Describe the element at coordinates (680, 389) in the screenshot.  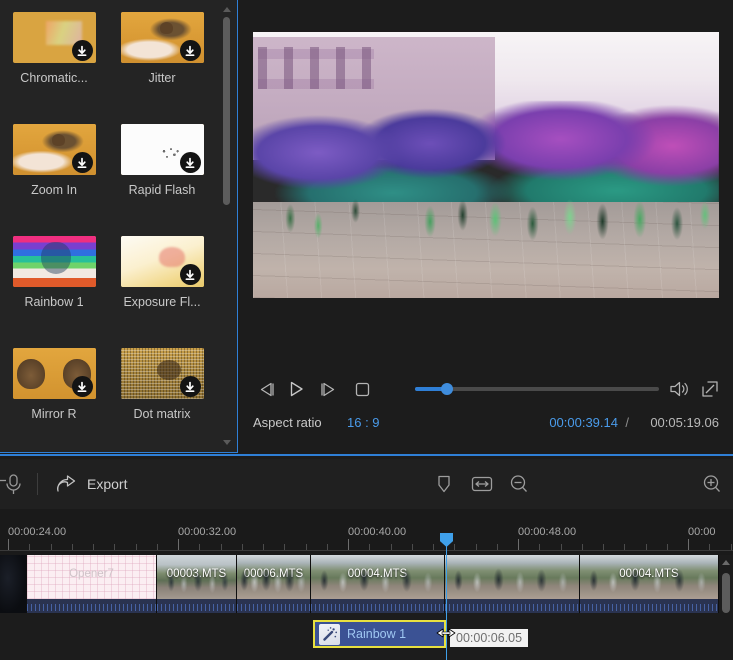
I see `volume-button` at that location.